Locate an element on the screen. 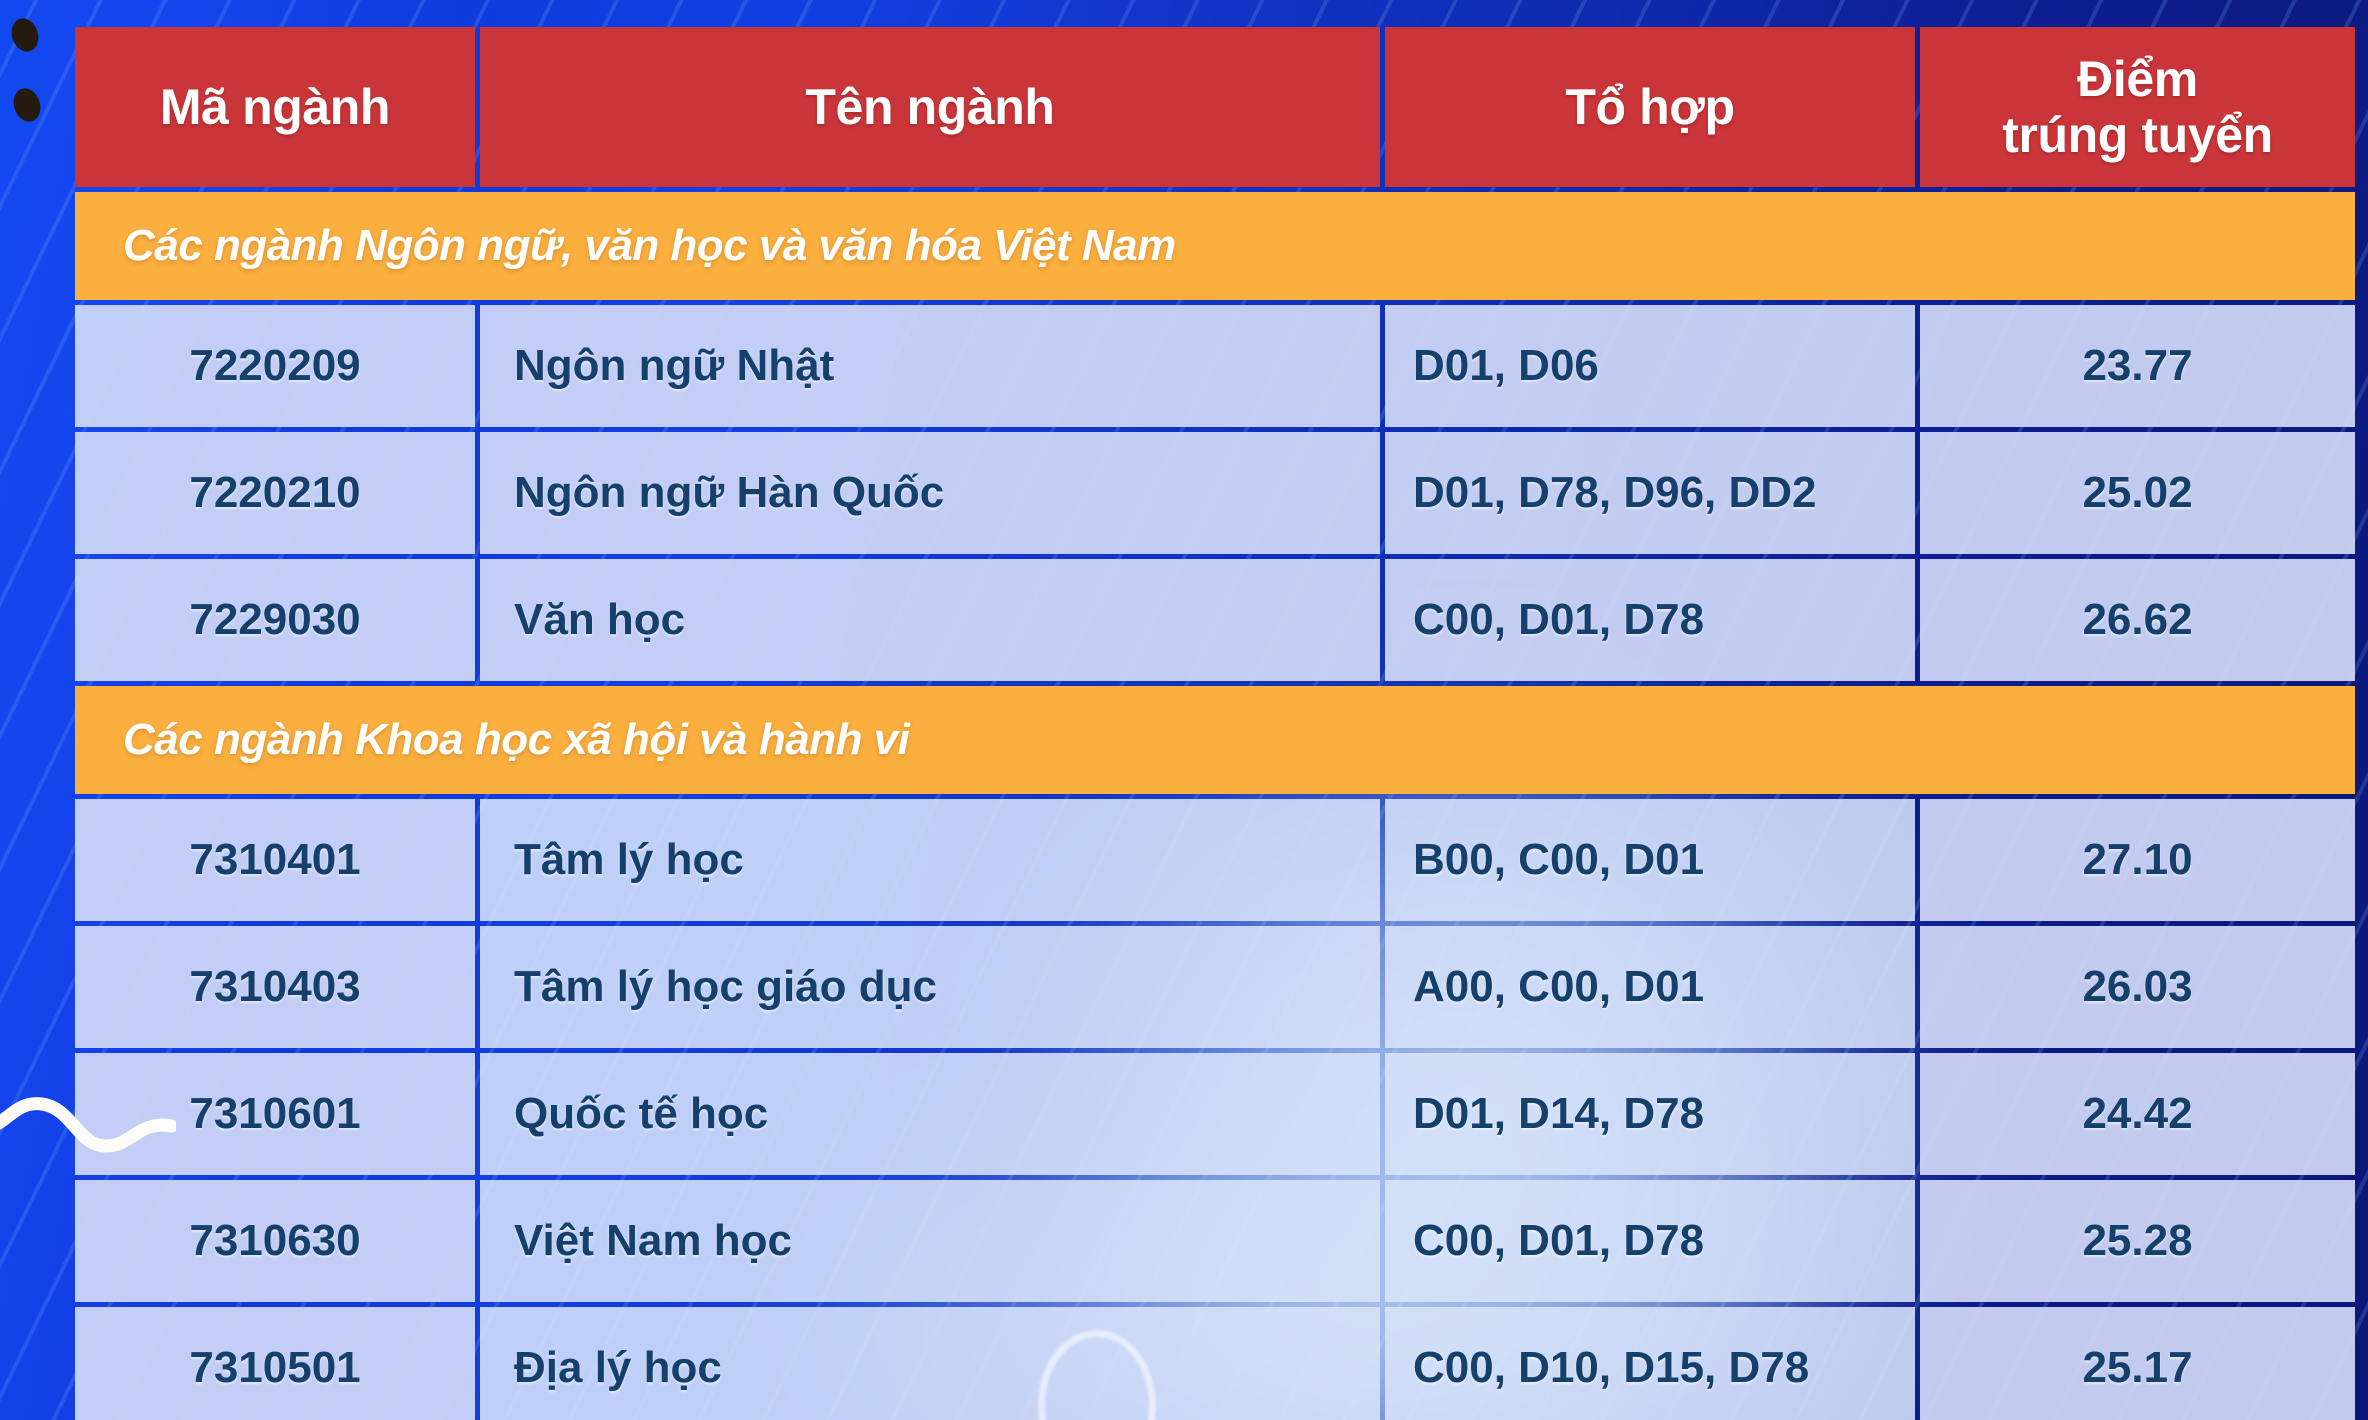 The width and height of the screenshot is (2368, 1420). cell-major-code: 7310630 is located at coordinates (275, 1241).